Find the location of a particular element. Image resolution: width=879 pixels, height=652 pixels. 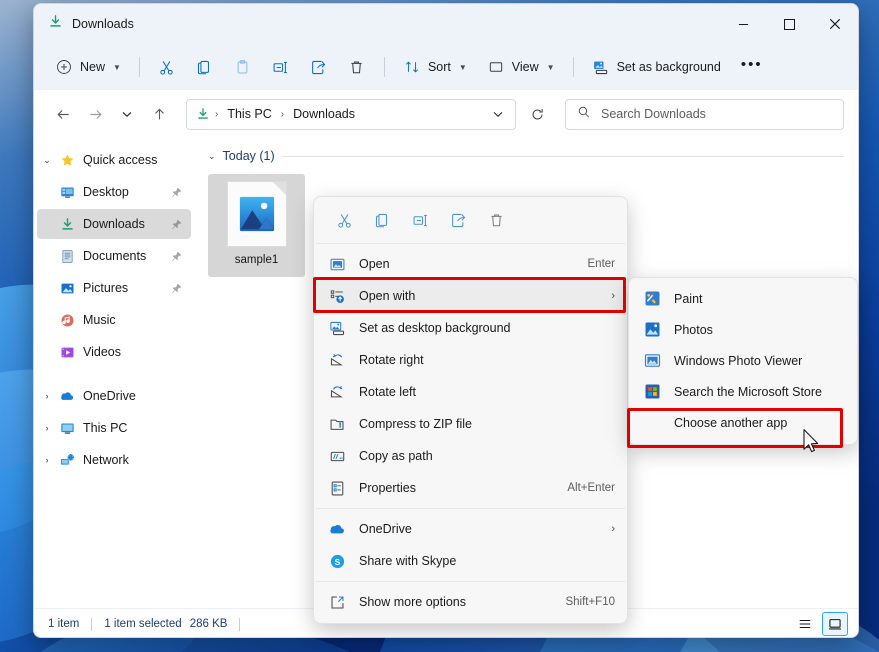

menu-item-properties: Properties Alt+Enter is located at coordinates (470, 488).